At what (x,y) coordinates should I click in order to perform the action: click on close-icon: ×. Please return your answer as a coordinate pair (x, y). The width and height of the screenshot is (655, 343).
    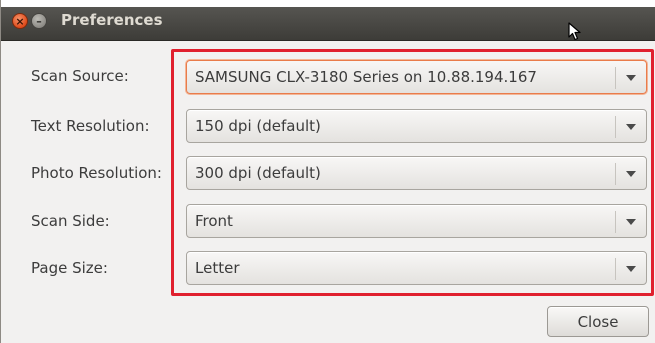
    Looking at the image, I should click on (20, 21).